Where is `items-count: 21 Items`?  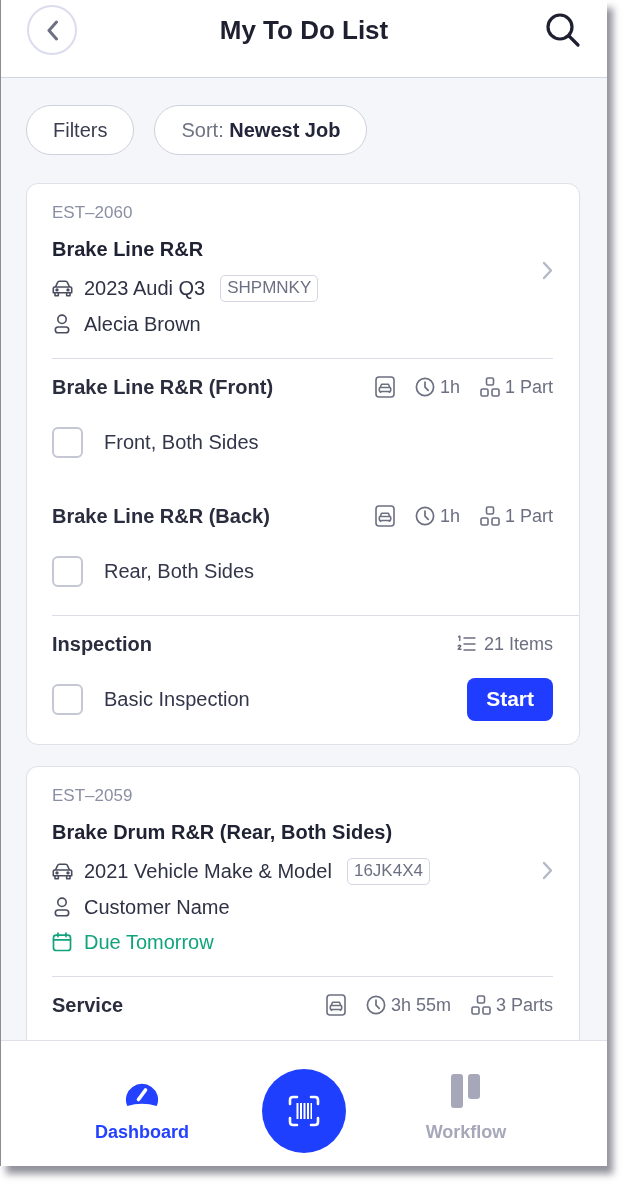
items-count: 21 Items is located at coordinates (518, 644).